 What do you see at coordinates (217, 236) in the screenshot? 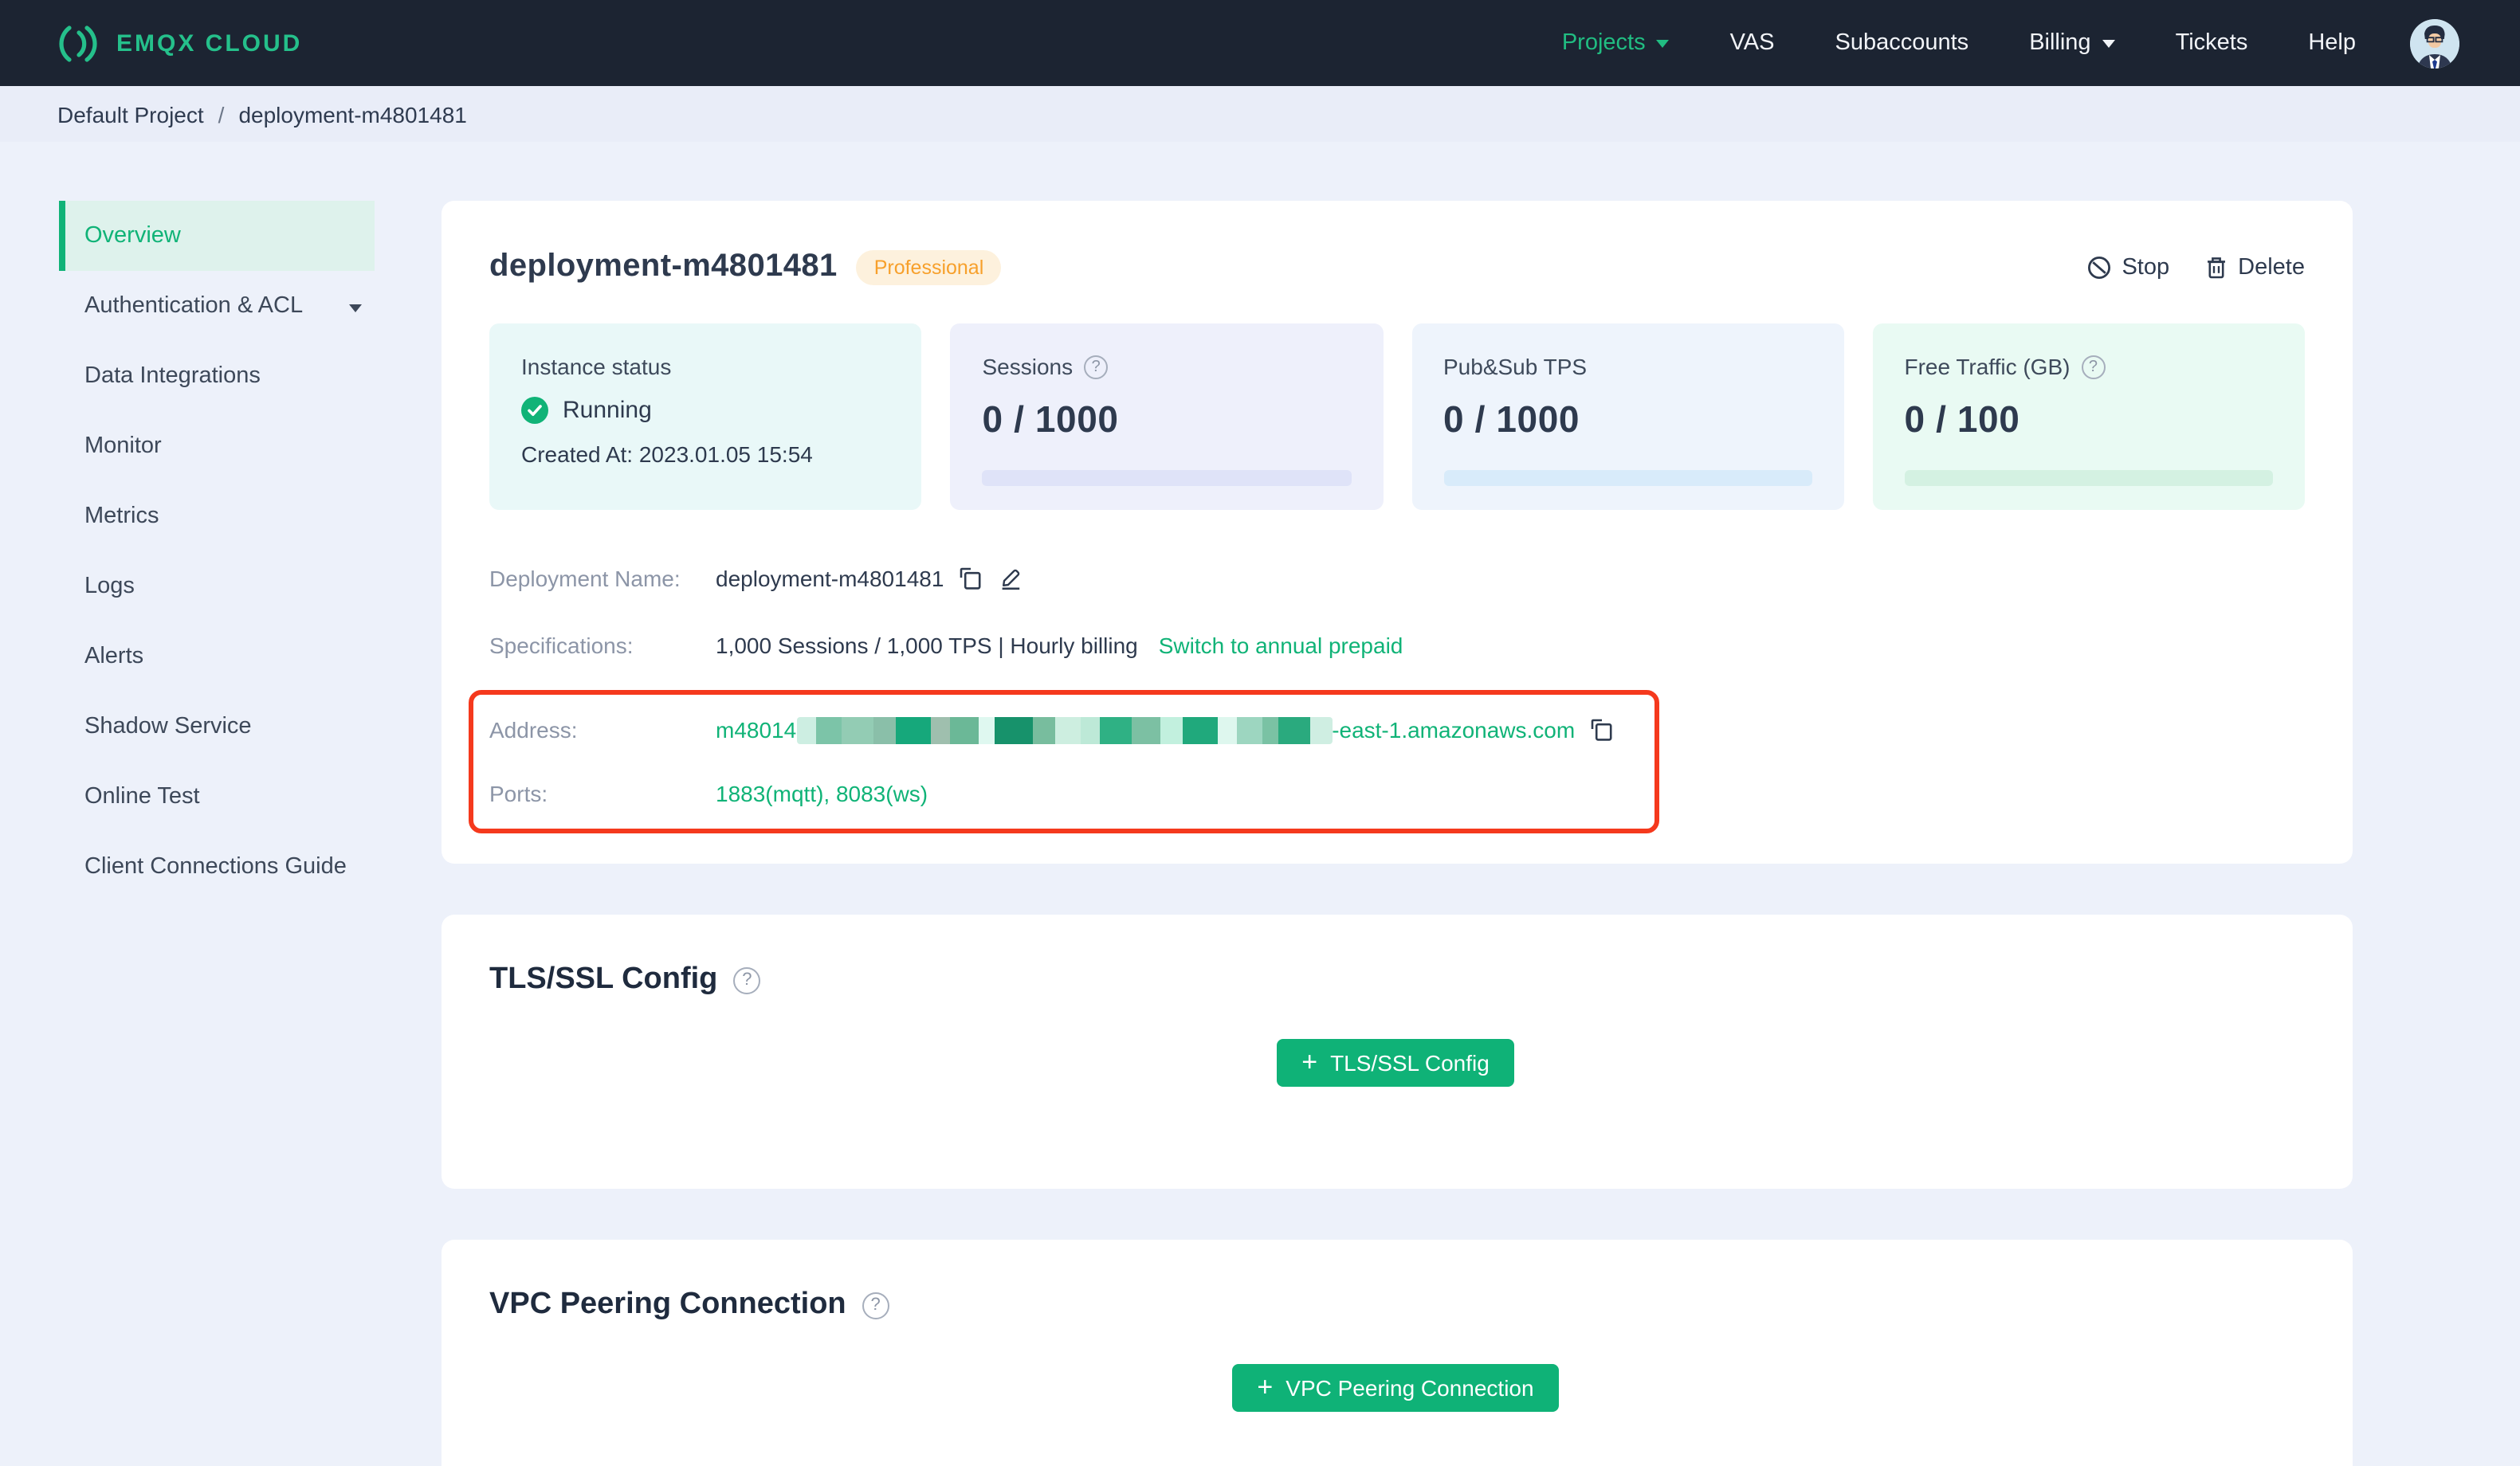
I see `sidebar-item-overview: Overview` at bounding box center [217, 236].